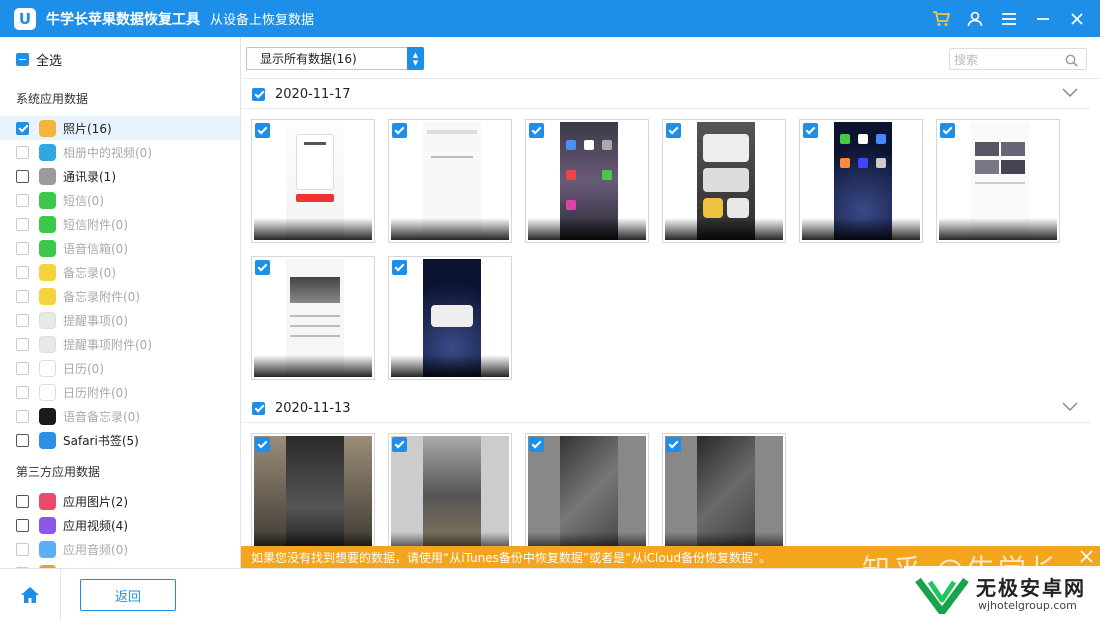 The height and width of the screenshot is (621, 1100). I want to click on sidebar-item: 通讯录(1), so click(120, 176).